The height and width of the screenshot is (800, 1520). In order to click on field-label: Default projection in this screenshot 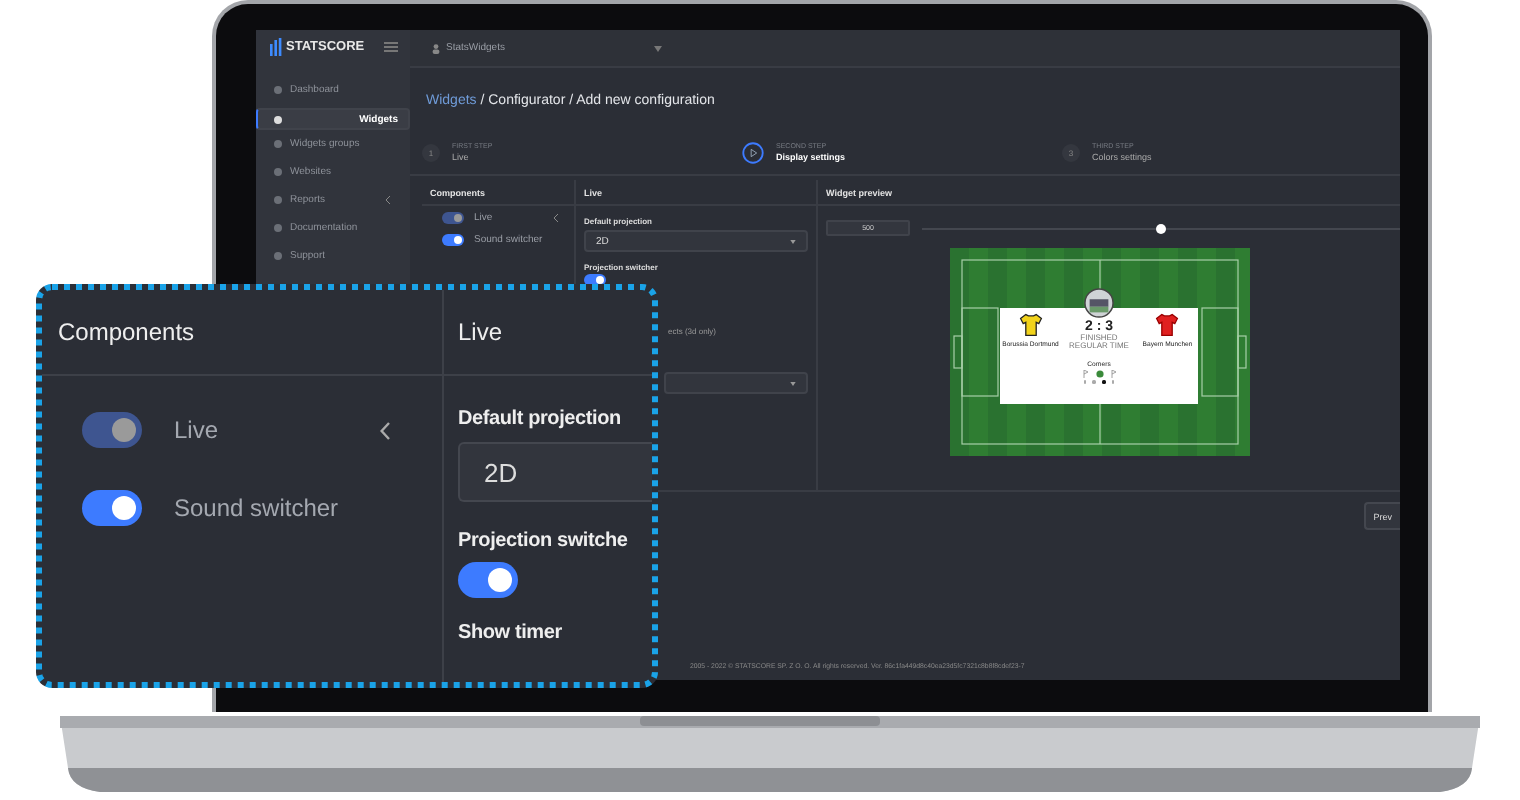, I will do `click(540, 419)`.